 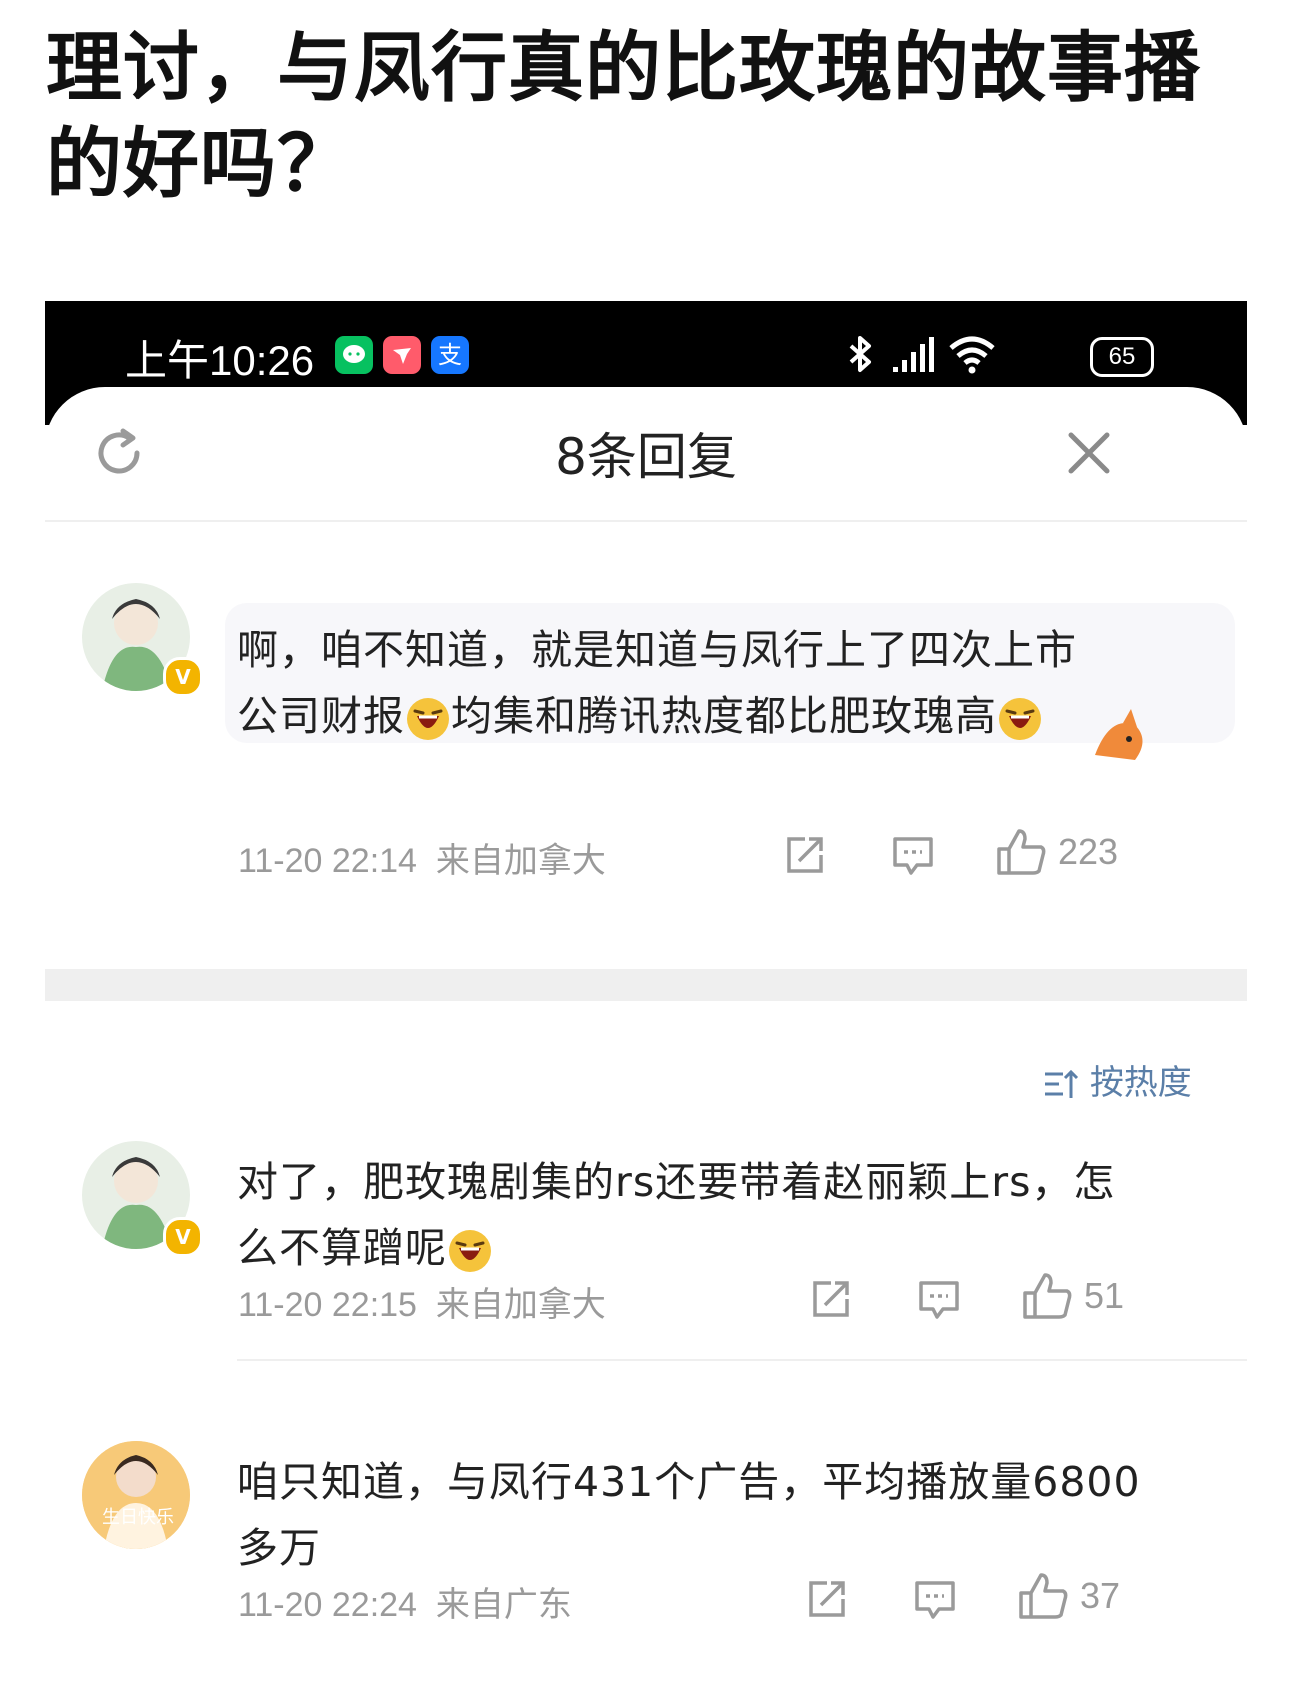 I want to click on comment-text: 对了，肥玫瑰剧集的rs还要带着赵丽颖上rs，怎 么不算蹭呢, so click(x=676, y=1215).